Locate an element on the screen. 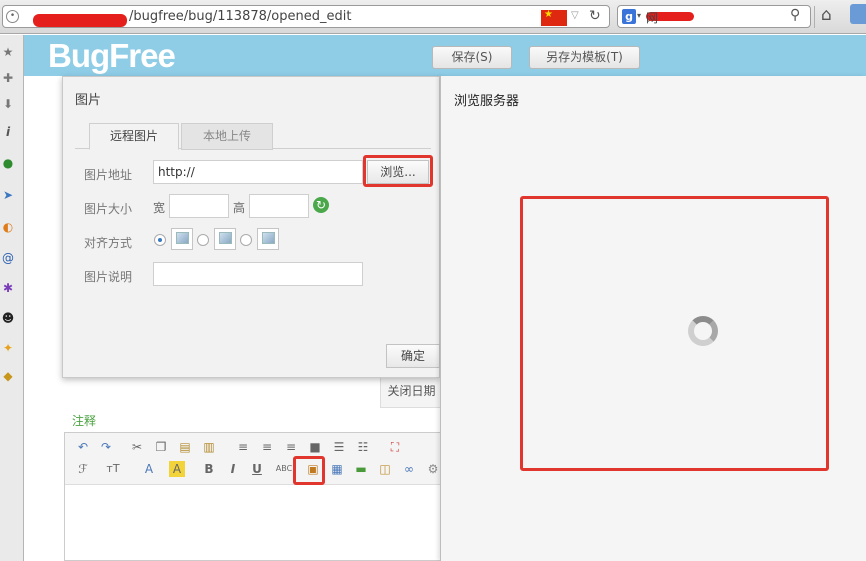 The image size is (866, 561). size-label: 图片大小 is located at coordinates (108, 209).